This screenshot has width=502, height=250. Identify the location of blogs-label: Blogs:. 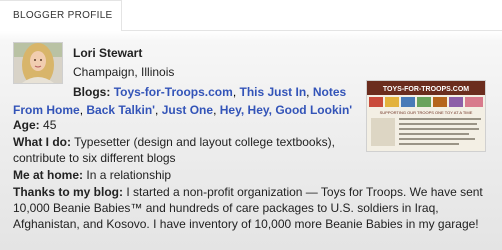
(92, 92).